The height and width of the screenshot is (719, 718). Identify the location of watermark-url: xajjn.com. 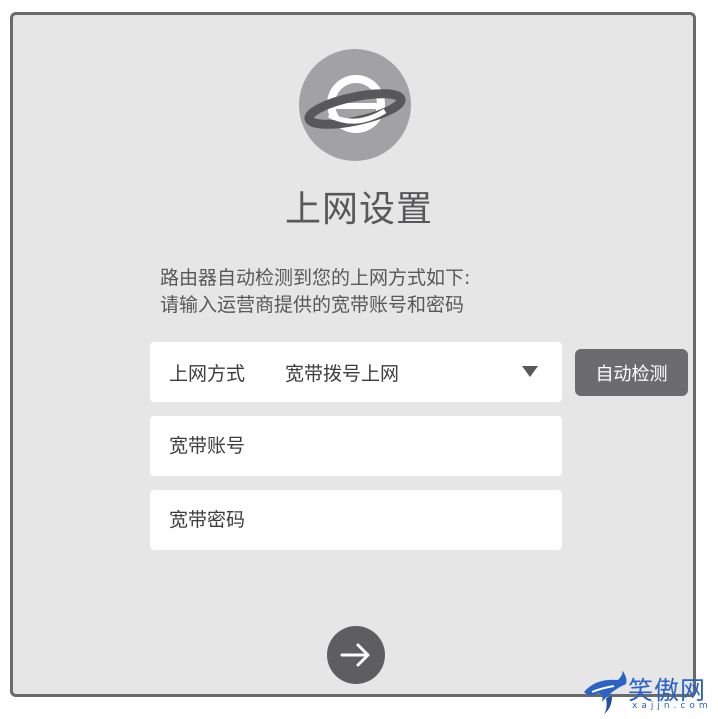
(672, 706).